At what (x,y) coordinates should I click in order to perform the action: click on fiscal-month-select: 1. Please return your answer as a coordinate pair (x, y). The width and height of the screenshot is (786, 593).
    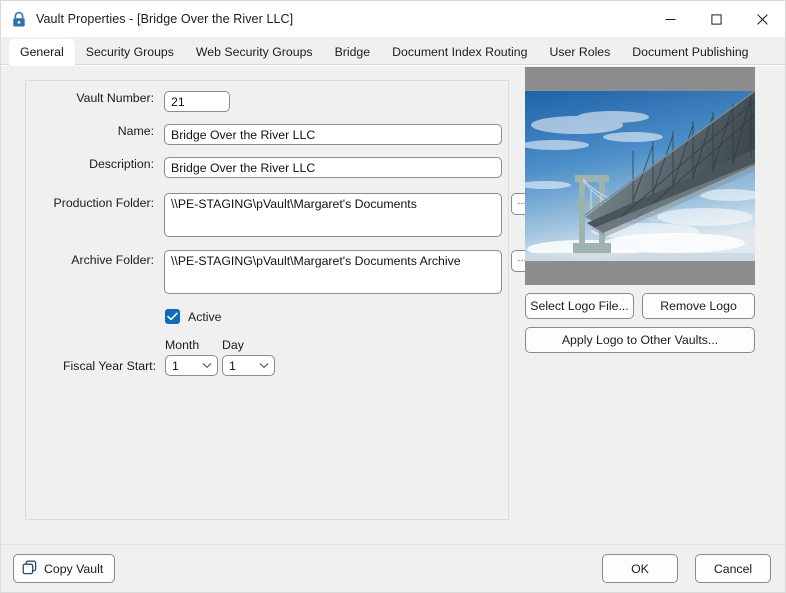
    Looking at the image, I should click on (191, 365).